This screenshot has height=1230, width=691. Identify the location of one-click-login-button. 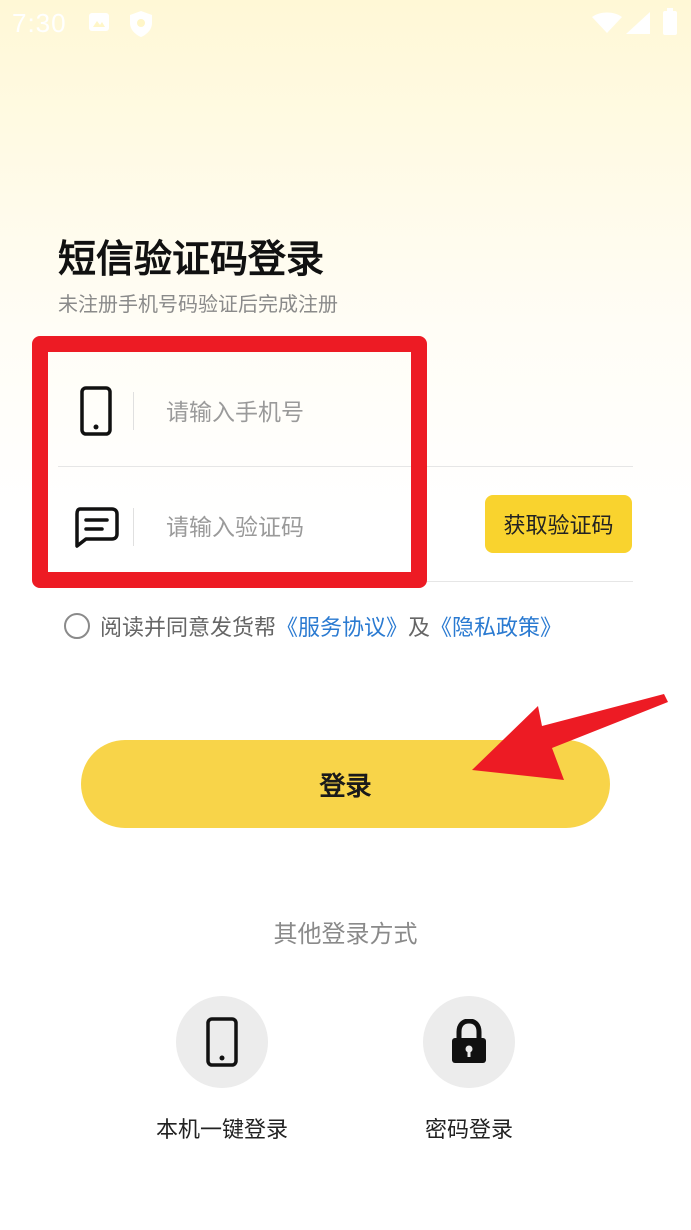
(222, 1042).